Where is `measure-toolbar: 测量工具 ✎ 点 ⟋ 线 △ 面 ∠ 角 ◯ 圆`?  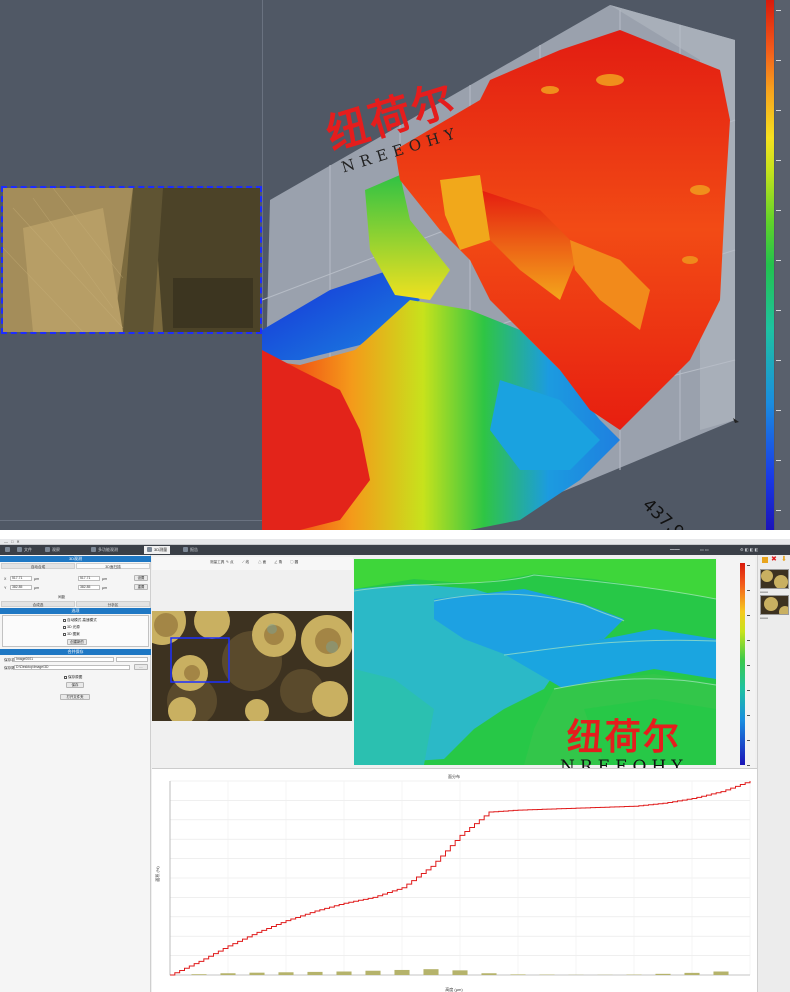 measure-toolbar: 测量工具 ✎ 点 ⟋ 线 △ 面 ∠ 角 ◯ 圆 is located at coordinates (252, 563).